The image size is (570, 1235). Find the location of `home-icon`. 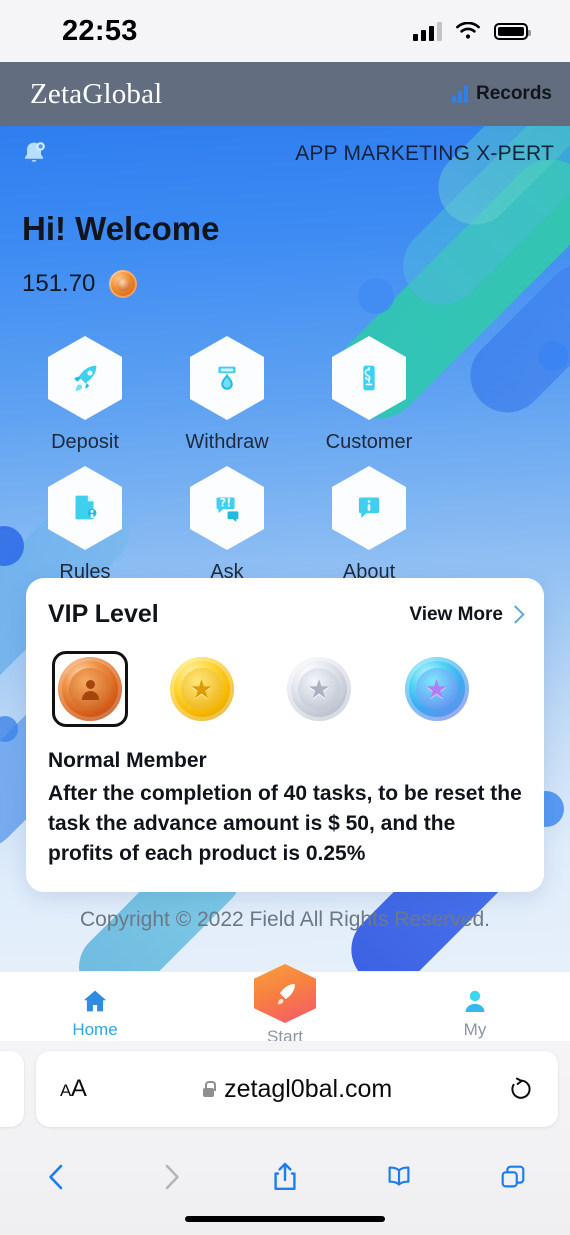

home-icon is located at coordinates (95, 1001).